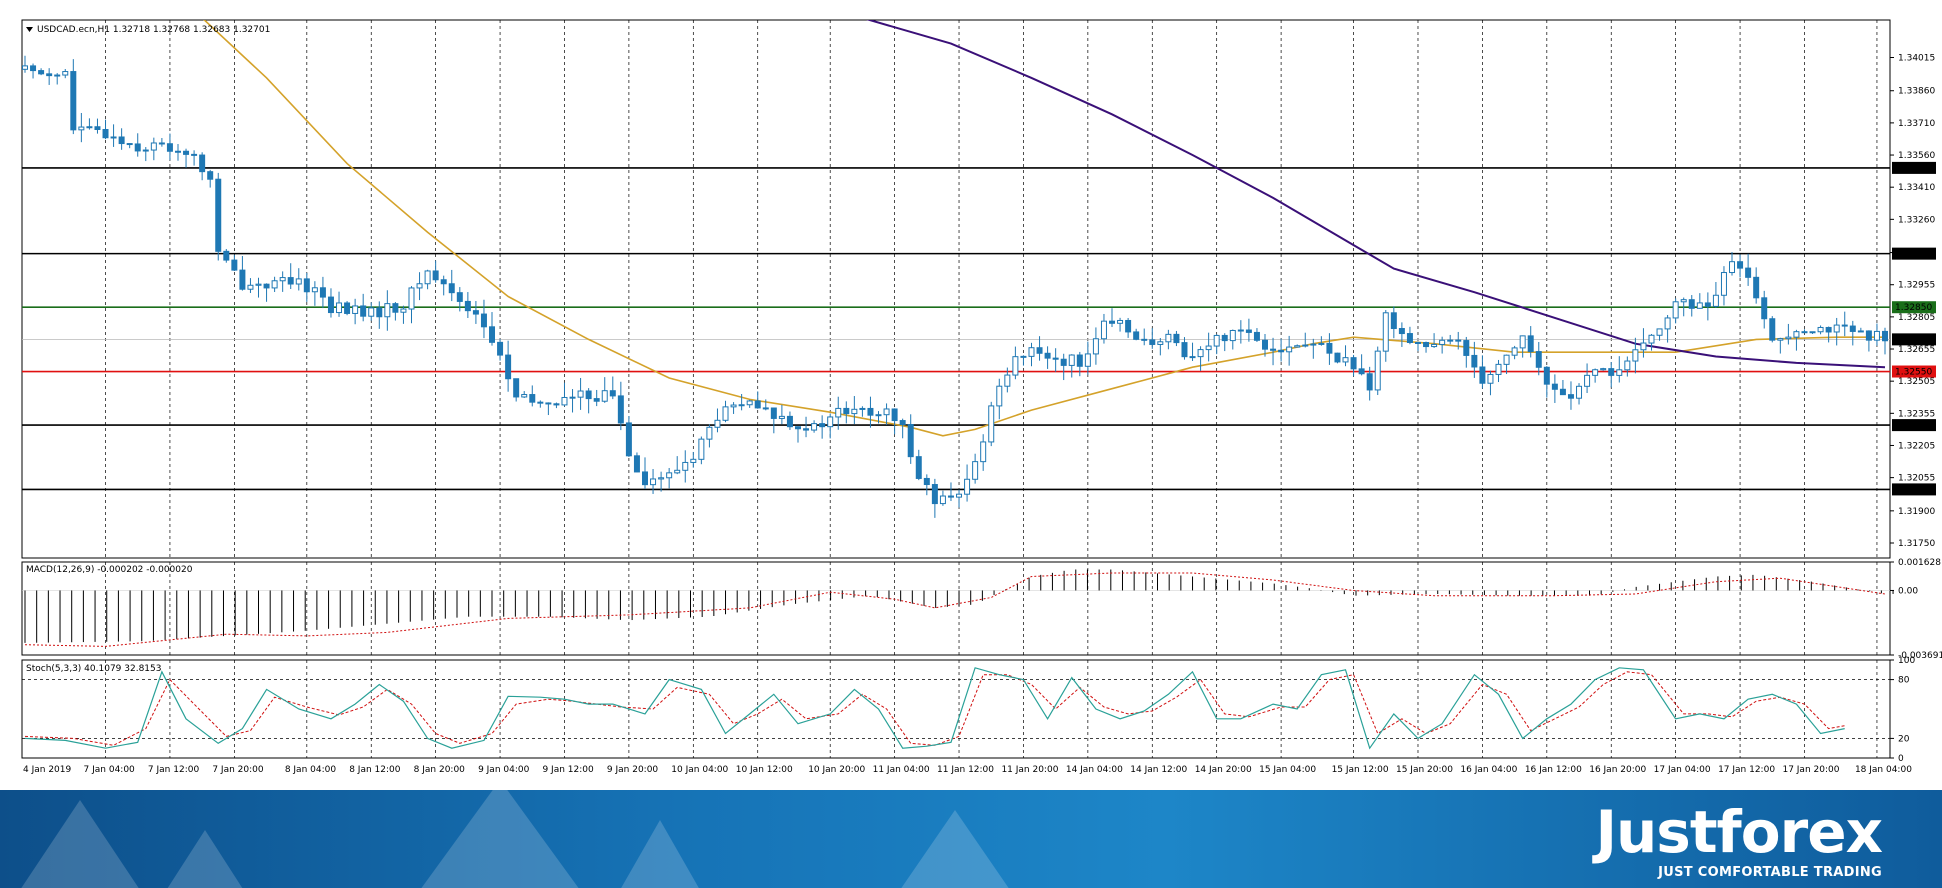 This screenshot has width=1942, height=888. I want to click on x-tick-label: 16 Jan 20:00, so click(1617, 770).